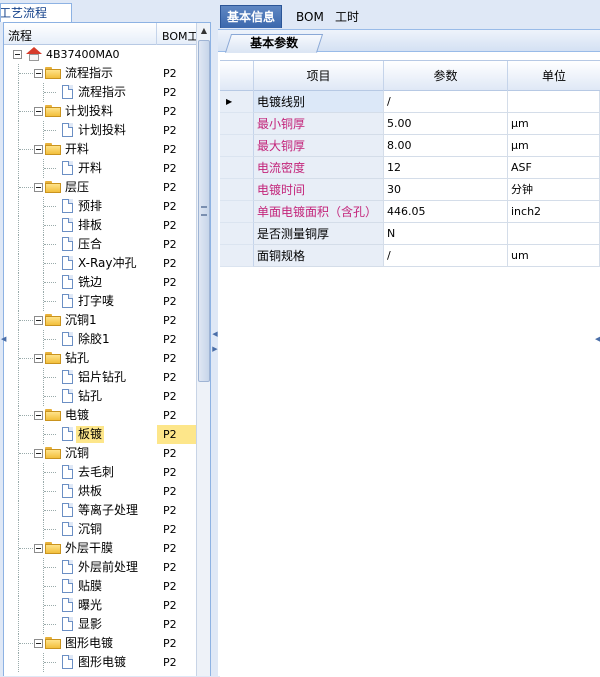  I want to click on column-header-unit: 单位, so click(554, 76).